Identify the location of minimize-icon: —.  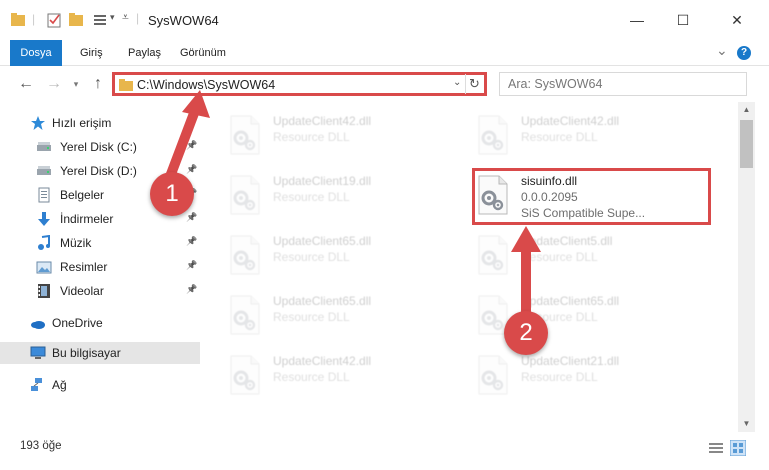
(637, 20).